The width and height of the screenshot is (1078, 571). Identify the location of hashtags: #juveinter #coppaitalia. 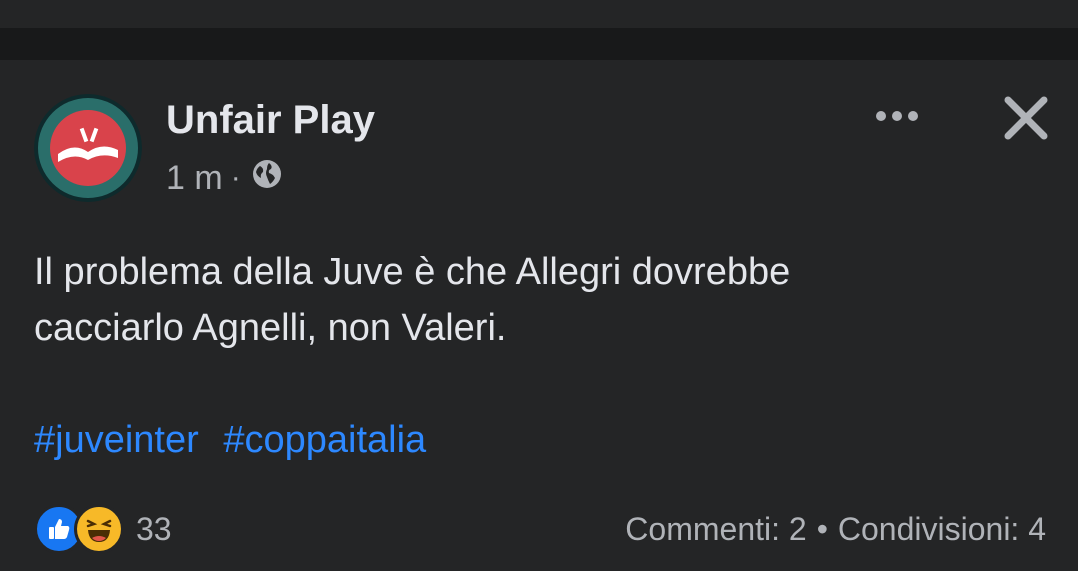
(237, 440).